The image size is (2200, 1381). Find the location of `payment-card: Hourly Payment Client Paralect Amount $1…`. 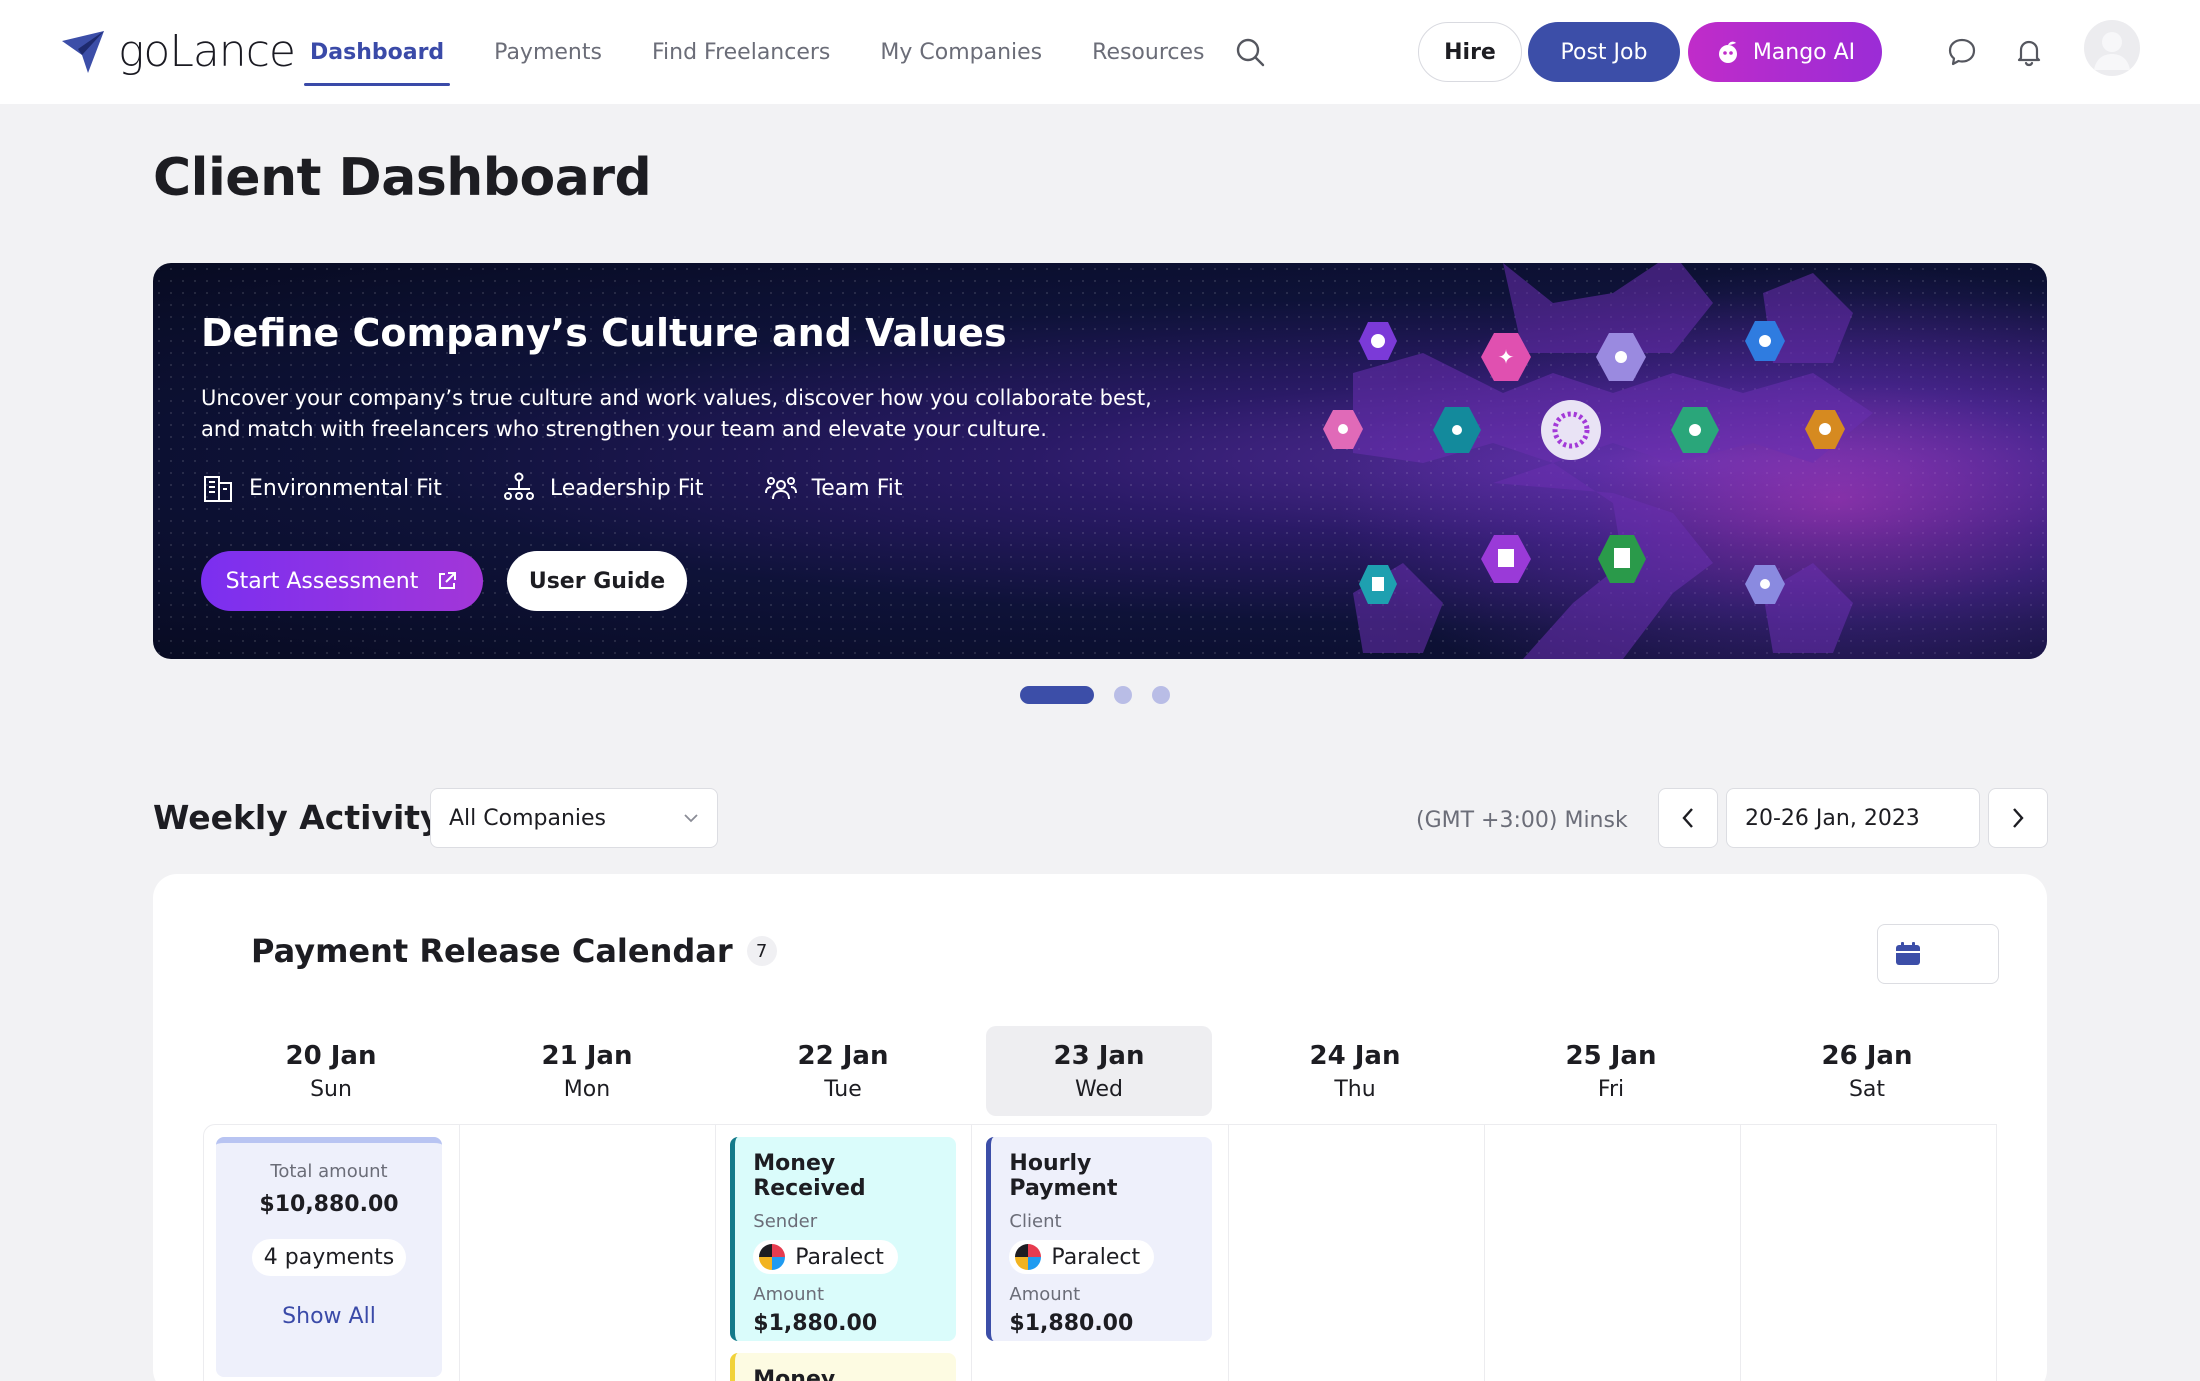

payment-card: Hourly Payment Client Paralect Amount $1… is located at coordinates (1099, 1239).